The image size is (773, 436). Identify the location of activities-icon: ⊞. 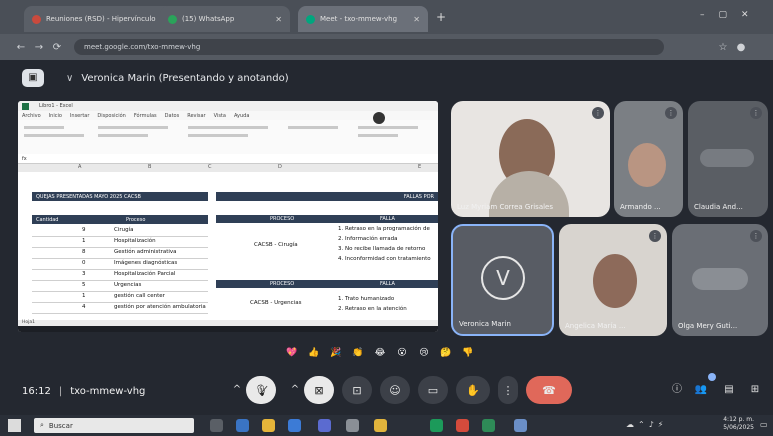
(755, 390).